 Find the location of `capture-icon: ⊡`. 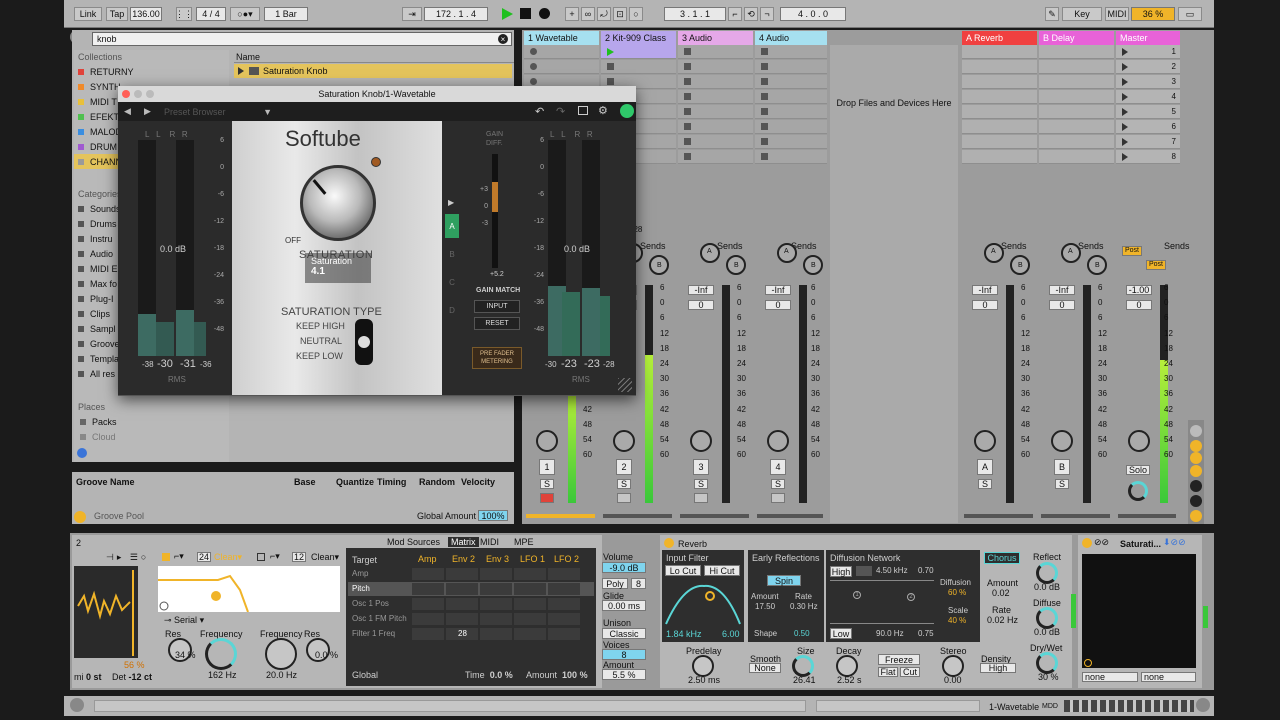

capture-icon: ⊡ is located at coordinates (620, 14).